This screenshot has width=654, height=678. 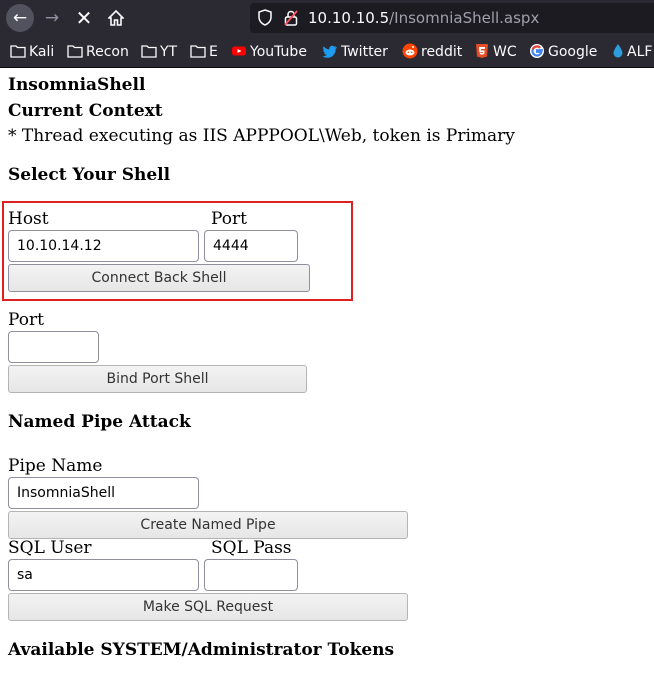 What do you see at coordinates (364, 52) in the screenshot?
I see `bookmark-label: Twitter` at bounding box center [364, 52].